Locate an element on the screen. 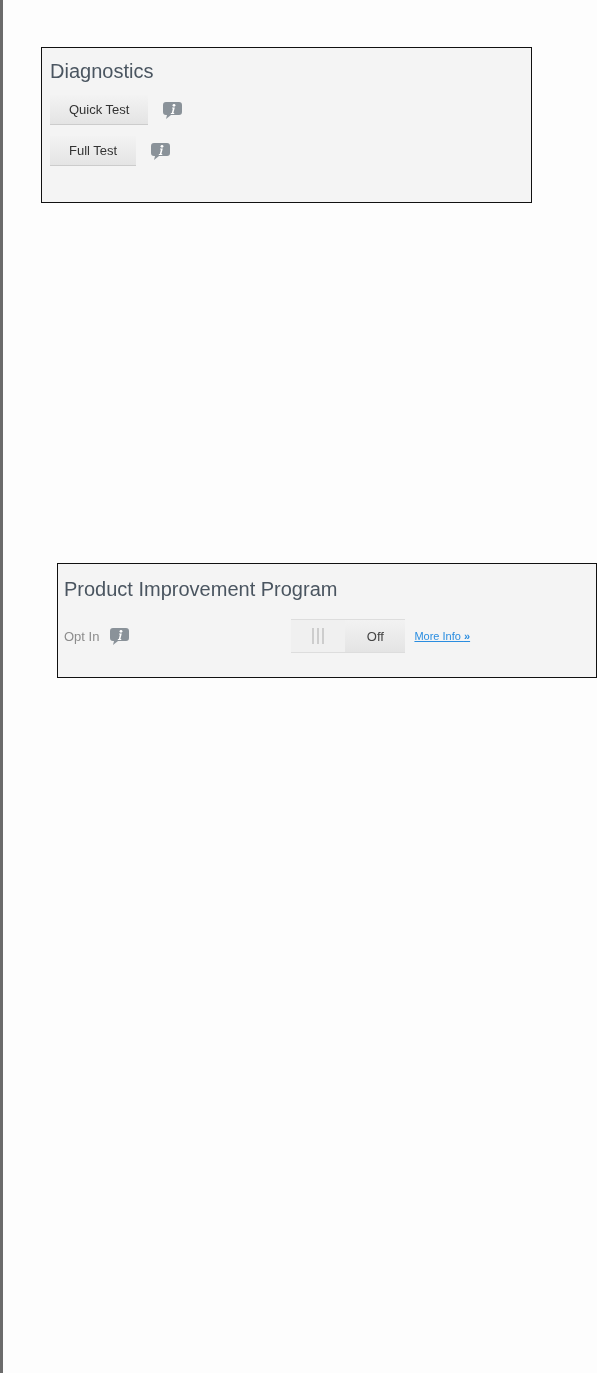  toggle-state: Off is located at coordinates (375, 636).